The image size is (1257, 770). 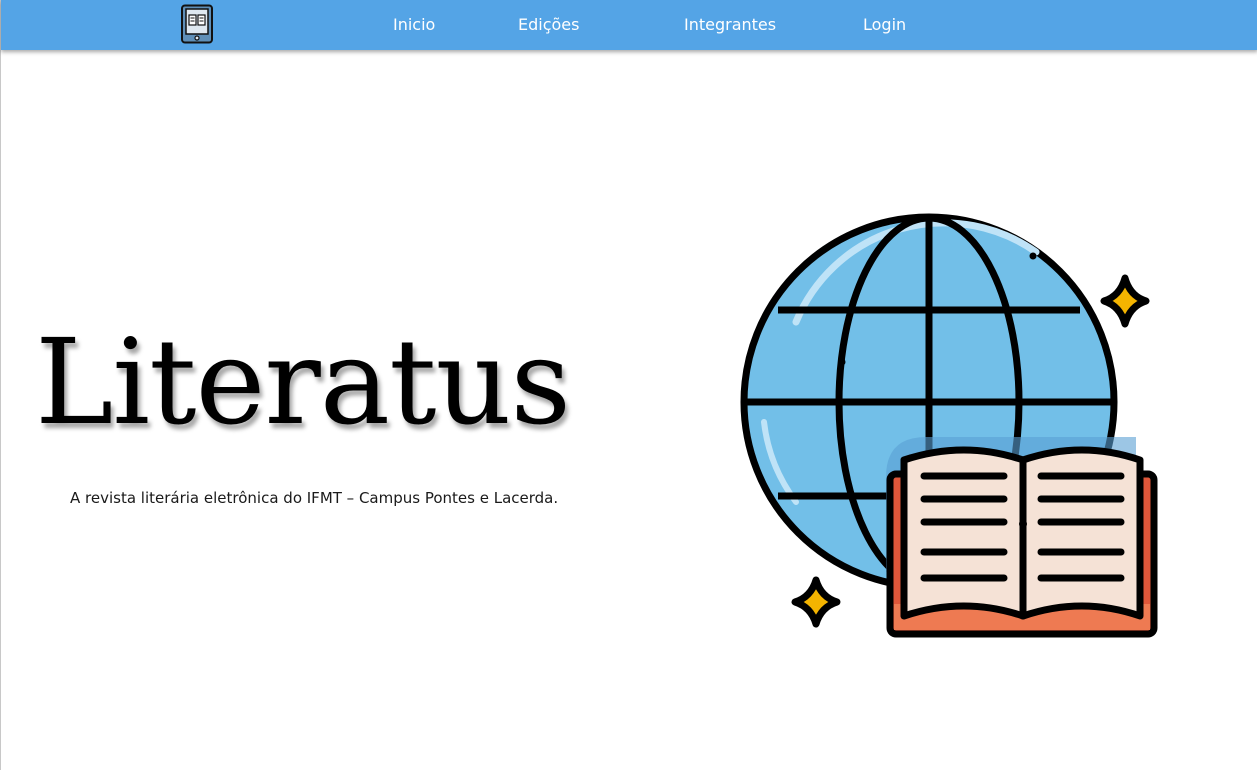 I want to click on top-navbar: Inicio Edições Integrantes Login, so click(x=629, y=25).